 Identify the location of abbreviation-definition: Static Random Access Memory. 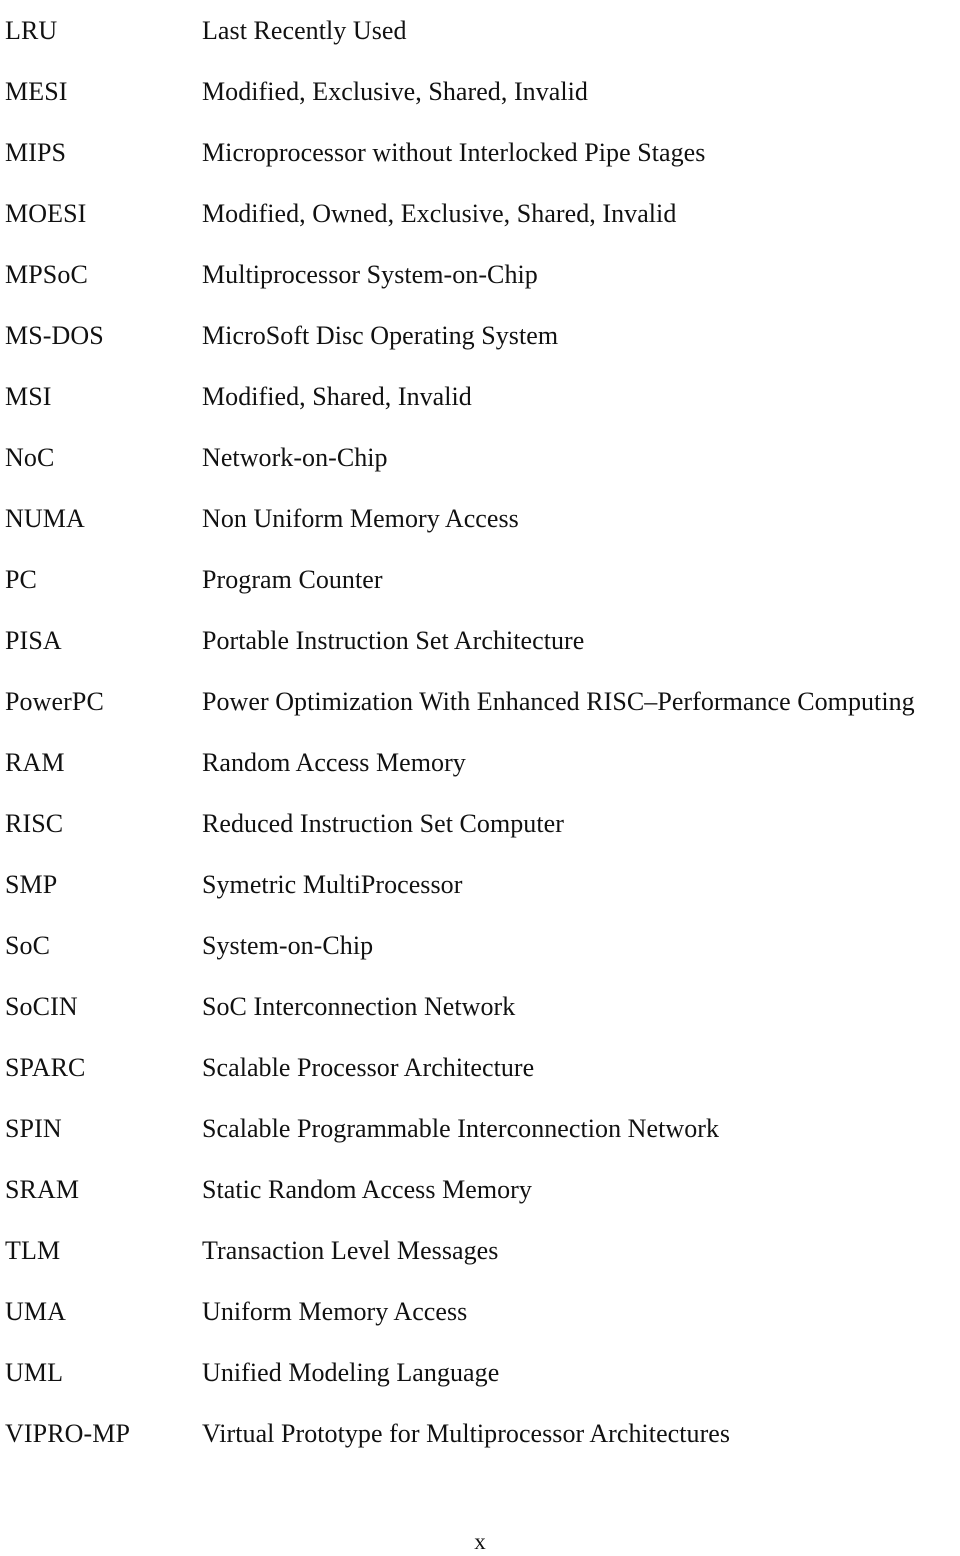
(367, 1189).